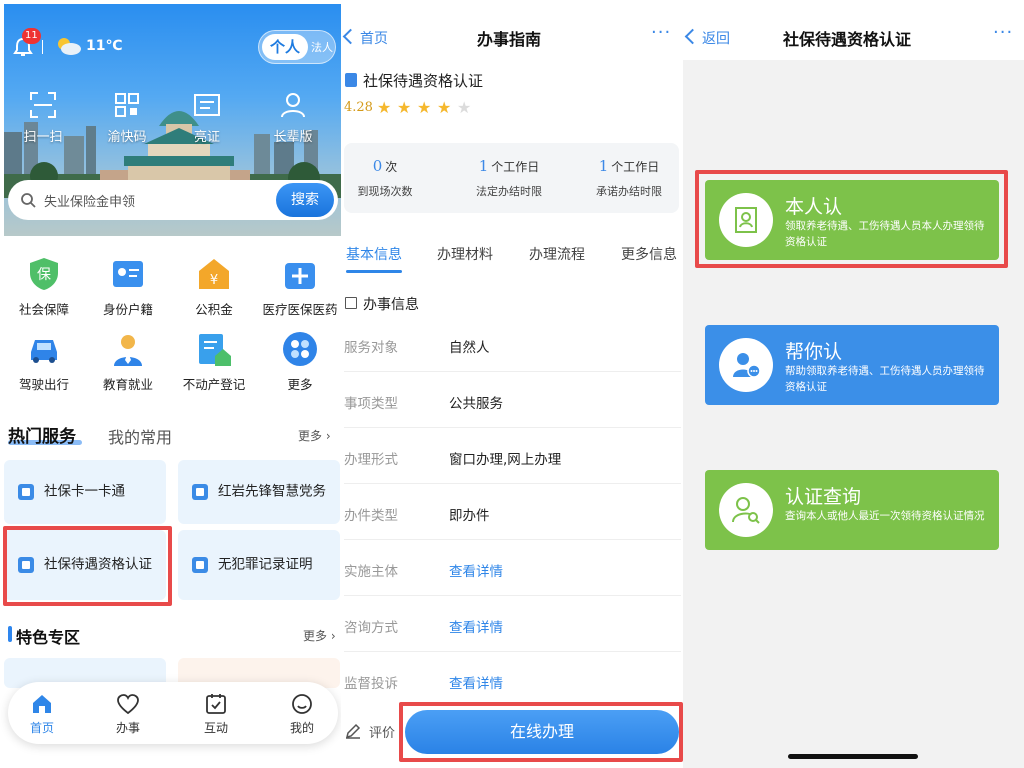  What do you see at coordinates (301, 728) in the screenshot?
I see `nav-label: 我的` at bounding box center [301, 728].